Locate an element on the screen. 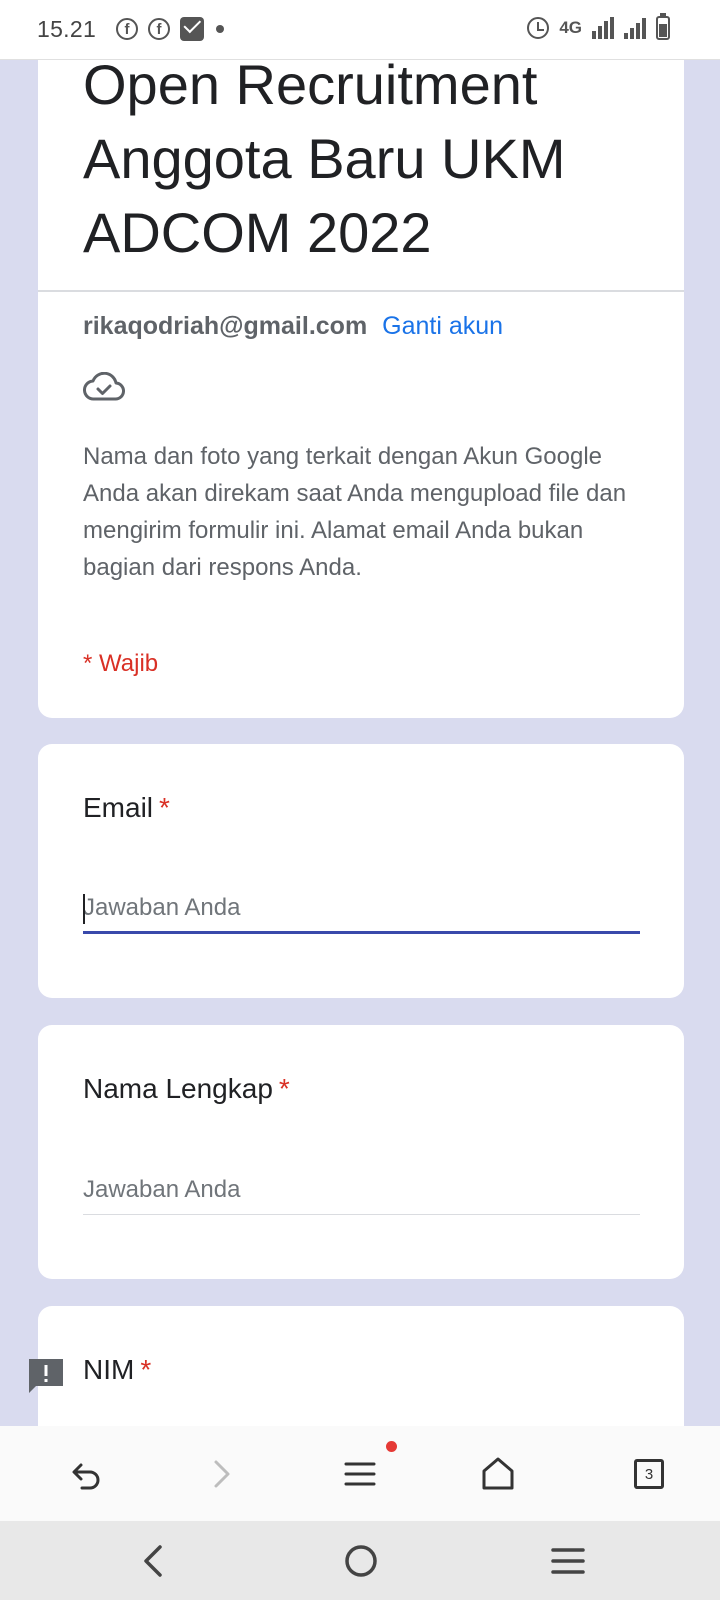 The height and width of the screenshot is (1600, 720). notification-icons: f f is located at coordinates (170, 29).